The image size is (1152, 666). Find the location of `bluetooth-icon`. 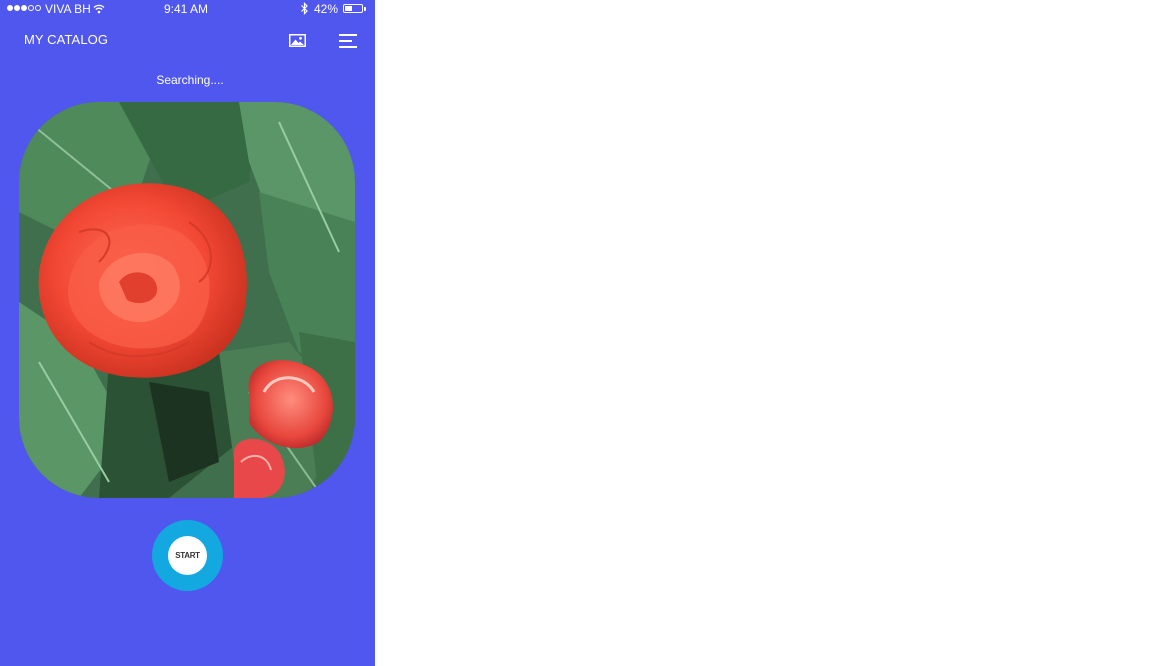

bluetooth-icon is located at coordinates (304, 10).